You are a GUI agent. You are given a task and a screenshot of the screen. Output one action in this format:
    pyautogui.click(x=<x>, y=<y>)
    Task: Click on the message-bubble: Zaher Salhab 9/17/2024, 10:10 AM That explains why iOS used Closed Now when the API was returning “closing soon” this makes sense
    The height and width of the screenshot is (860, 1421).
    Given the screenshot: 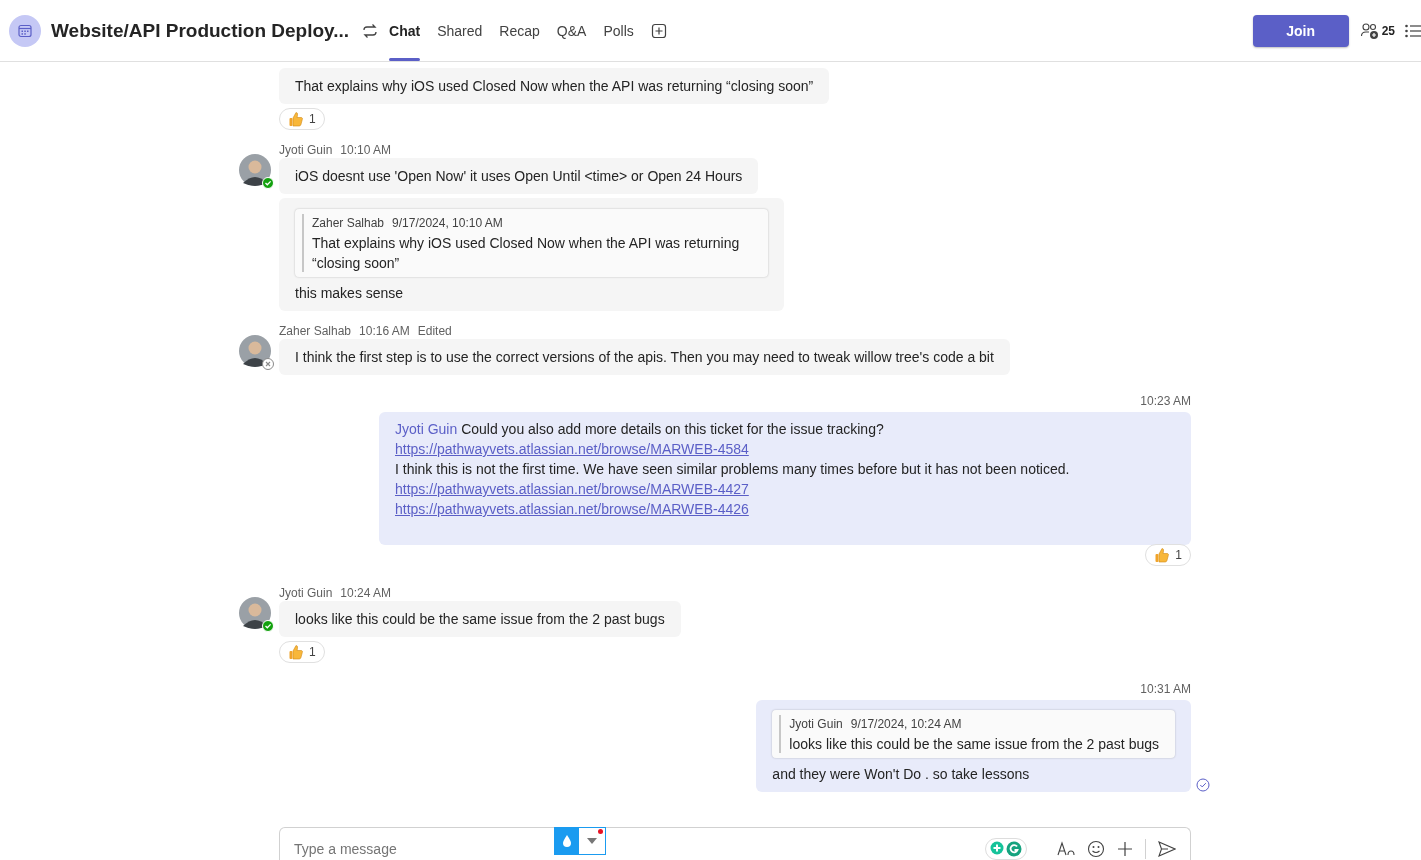 What is the action you would take?
    pyautogui.click(x=531, y=254)
    